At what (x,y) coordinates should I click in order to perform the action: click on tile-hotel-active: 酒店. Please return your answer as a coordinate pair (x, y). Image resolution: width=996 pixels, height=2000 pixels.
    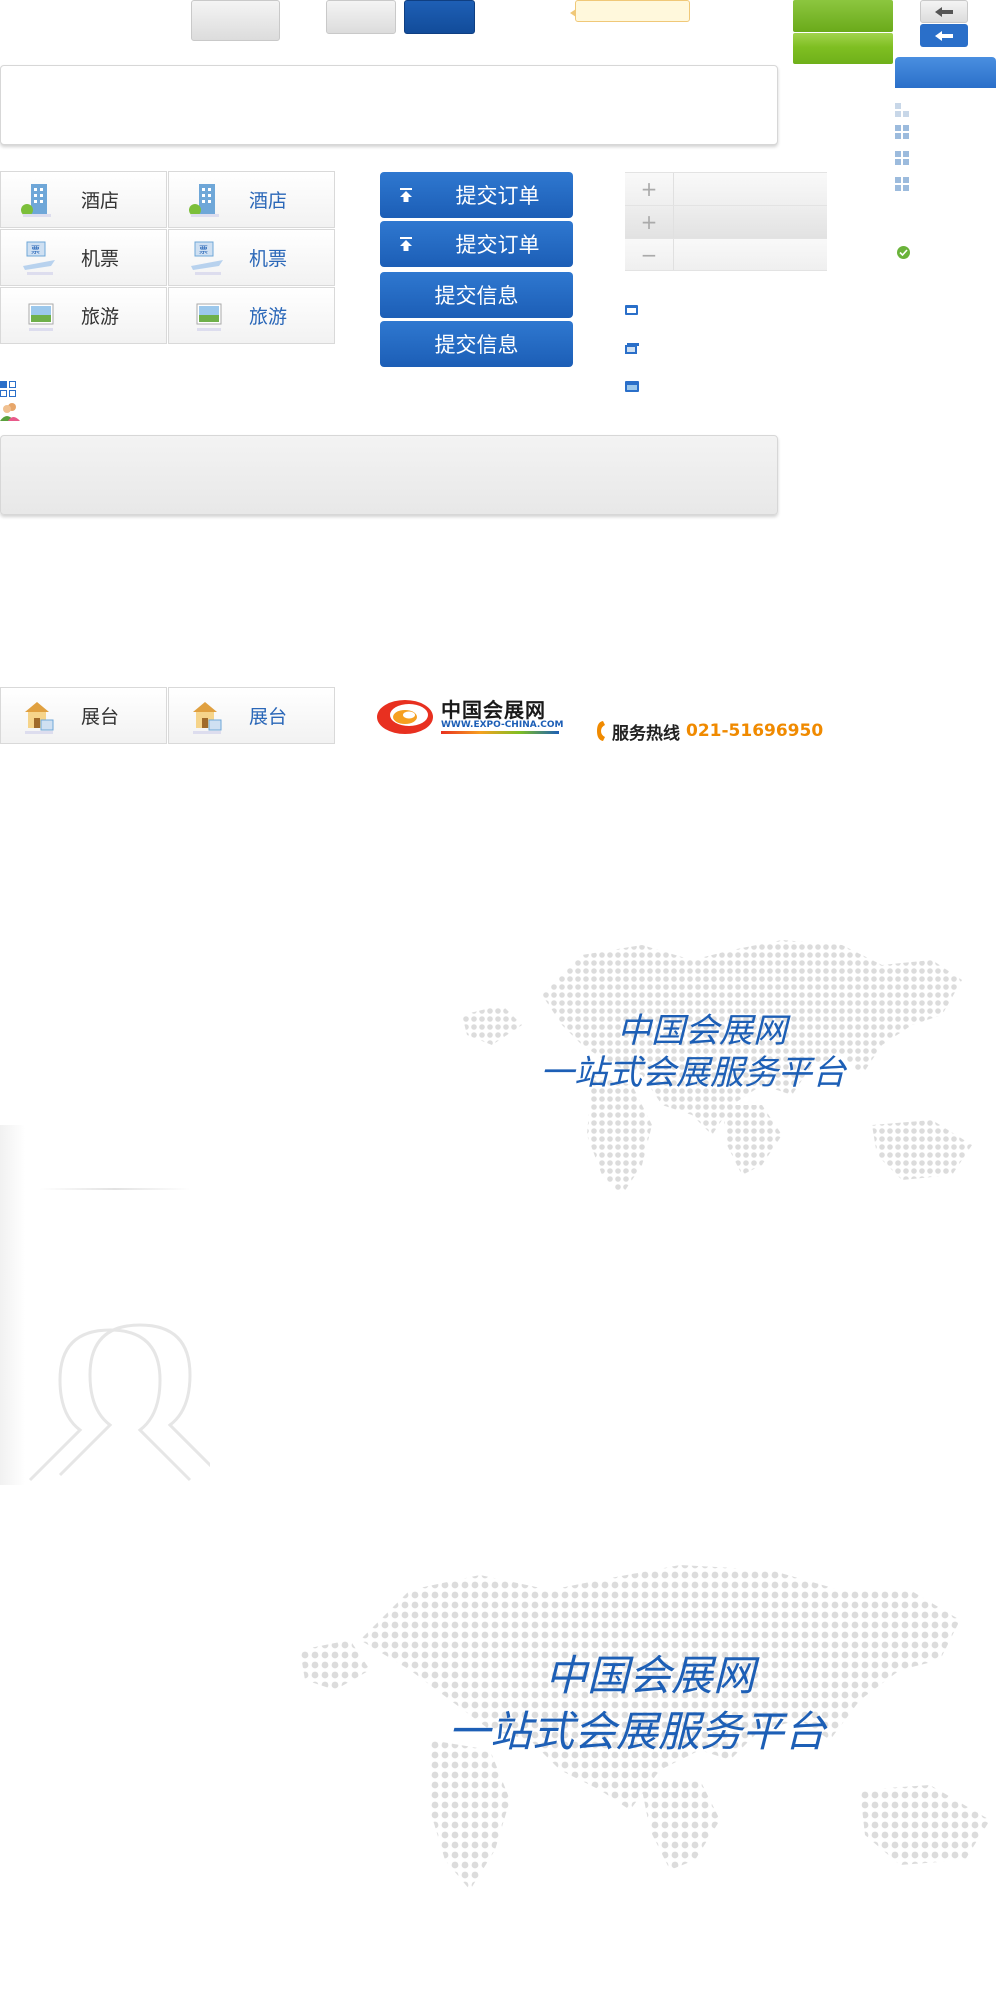
    Looking at the image, I should click on (251, 199).